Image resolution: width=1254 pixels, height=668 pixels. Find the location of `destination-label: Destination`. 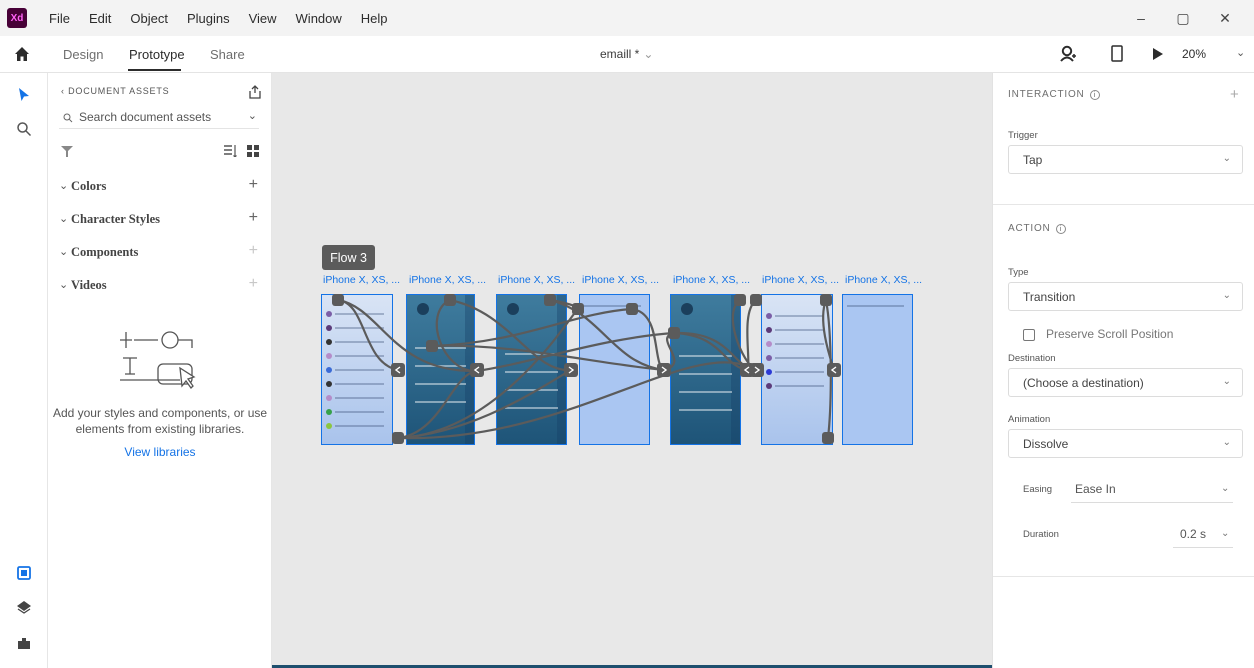

destination-label: Destination is located at coordinates (1032, 358).